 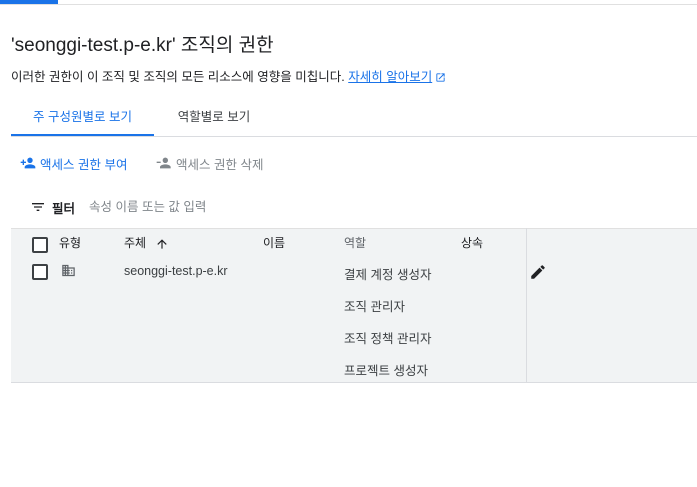 I want to click on filter-bar: 필터, so click(x=185, y=207).